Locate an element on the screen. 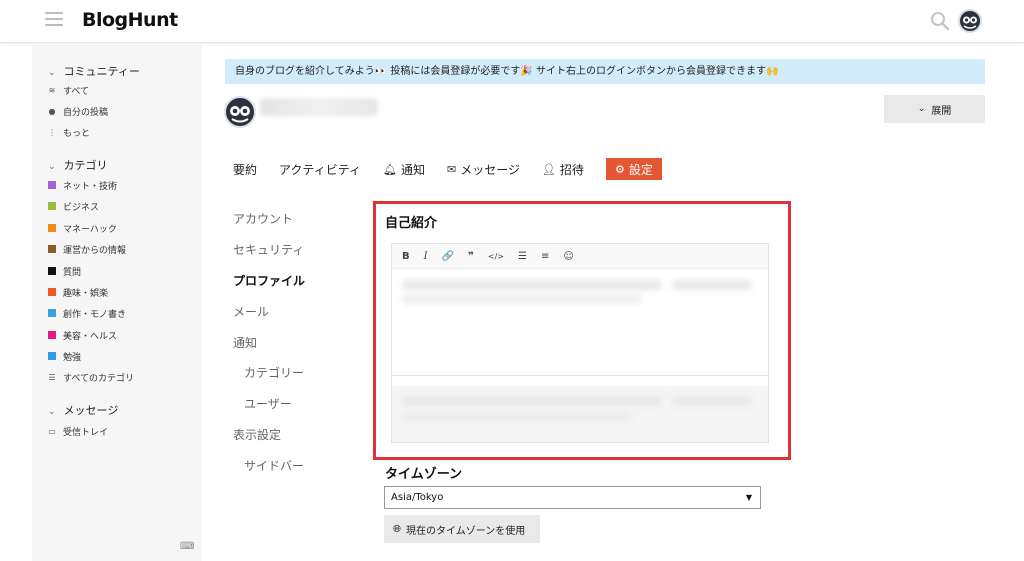 This screenshot has height=561, width=1024. sidebar-category-study: 勉強 is located at coordinates (64, 356).